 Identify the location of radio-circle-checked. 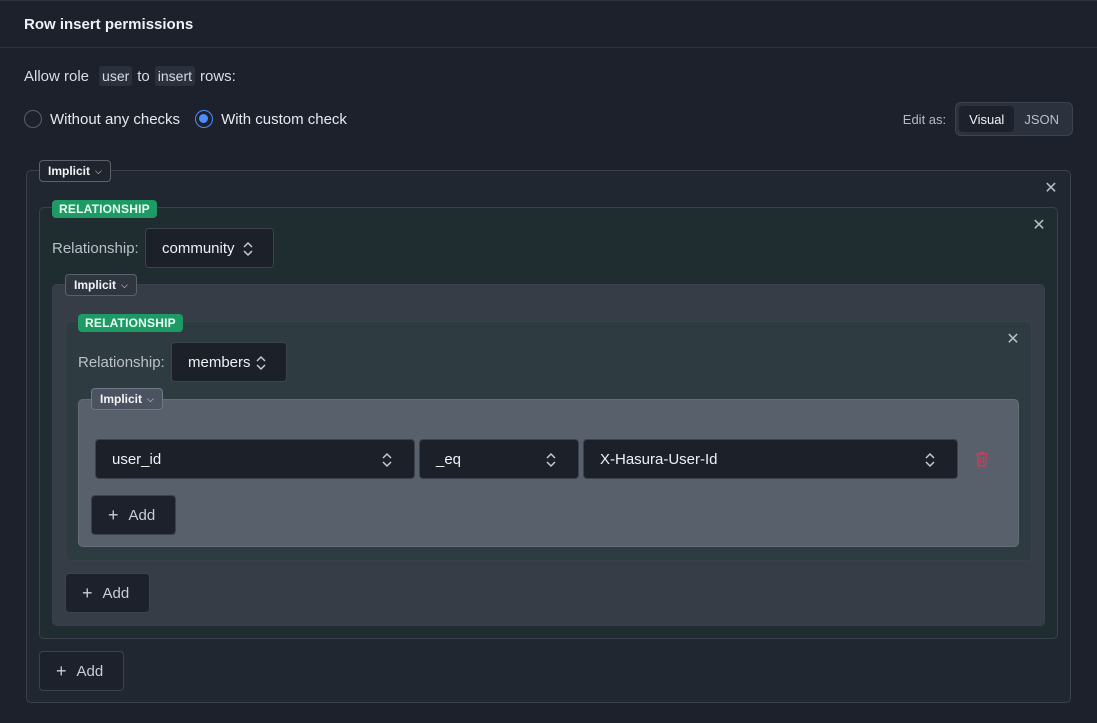
(204, 119).